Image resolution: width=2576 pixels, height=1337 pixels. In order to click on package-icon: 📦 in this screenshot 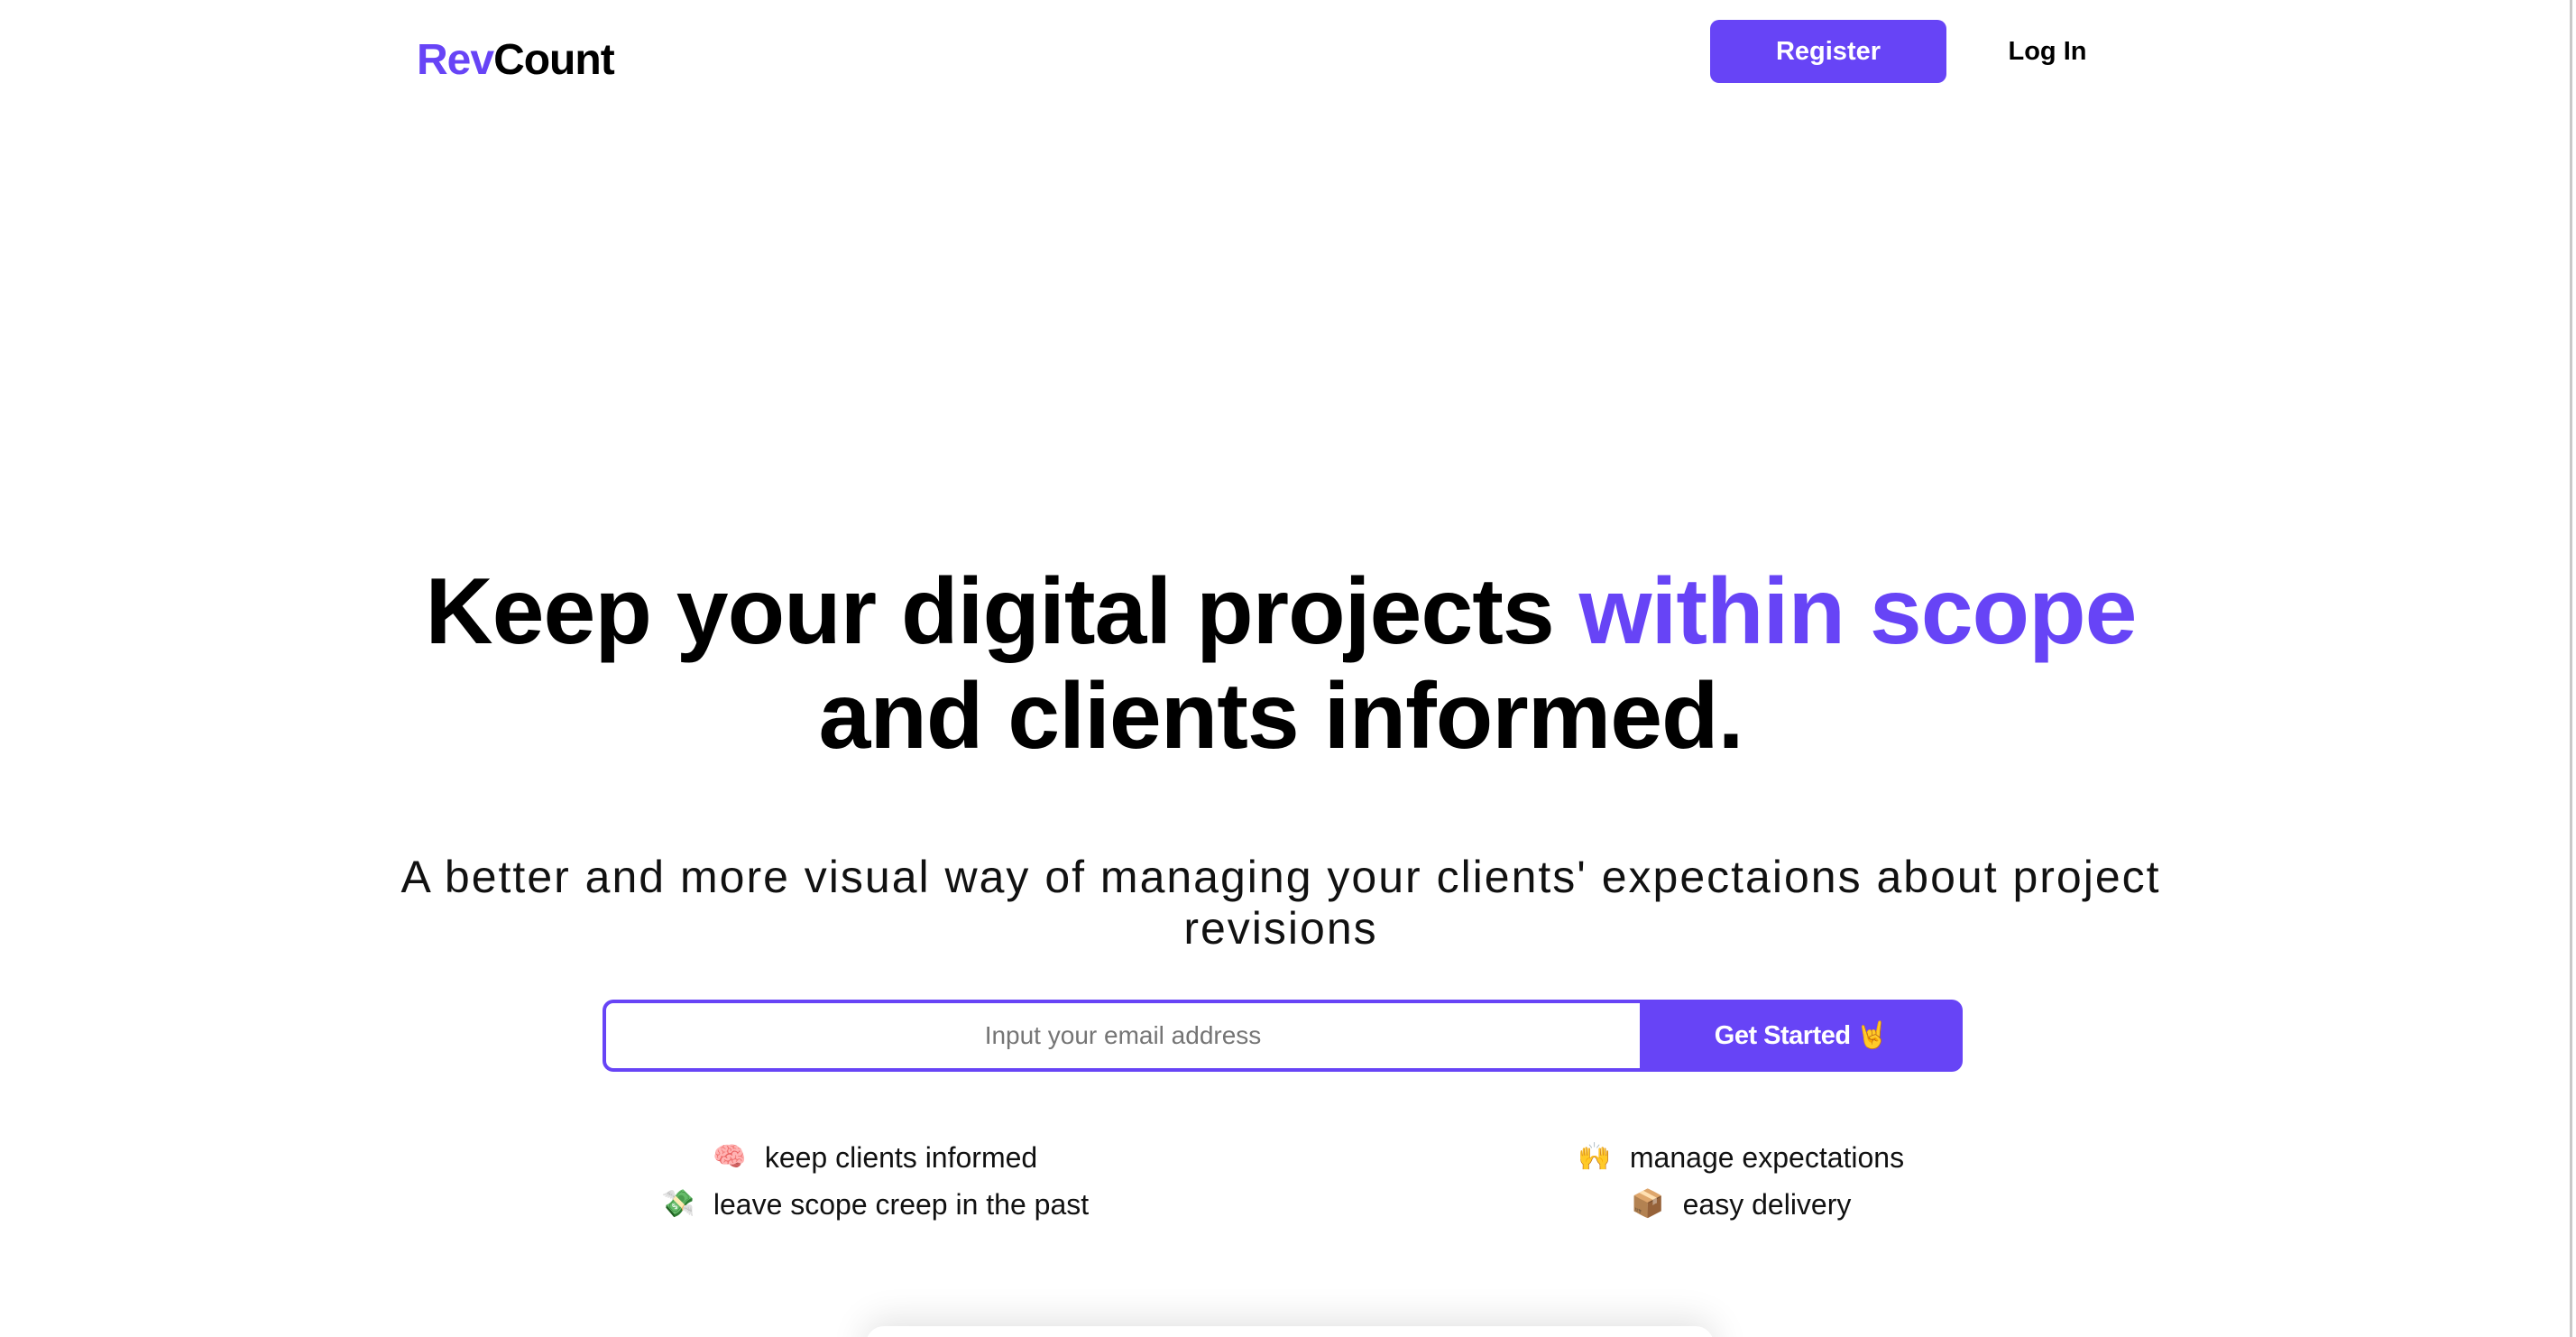, I will do `click(1647, 1204)`.